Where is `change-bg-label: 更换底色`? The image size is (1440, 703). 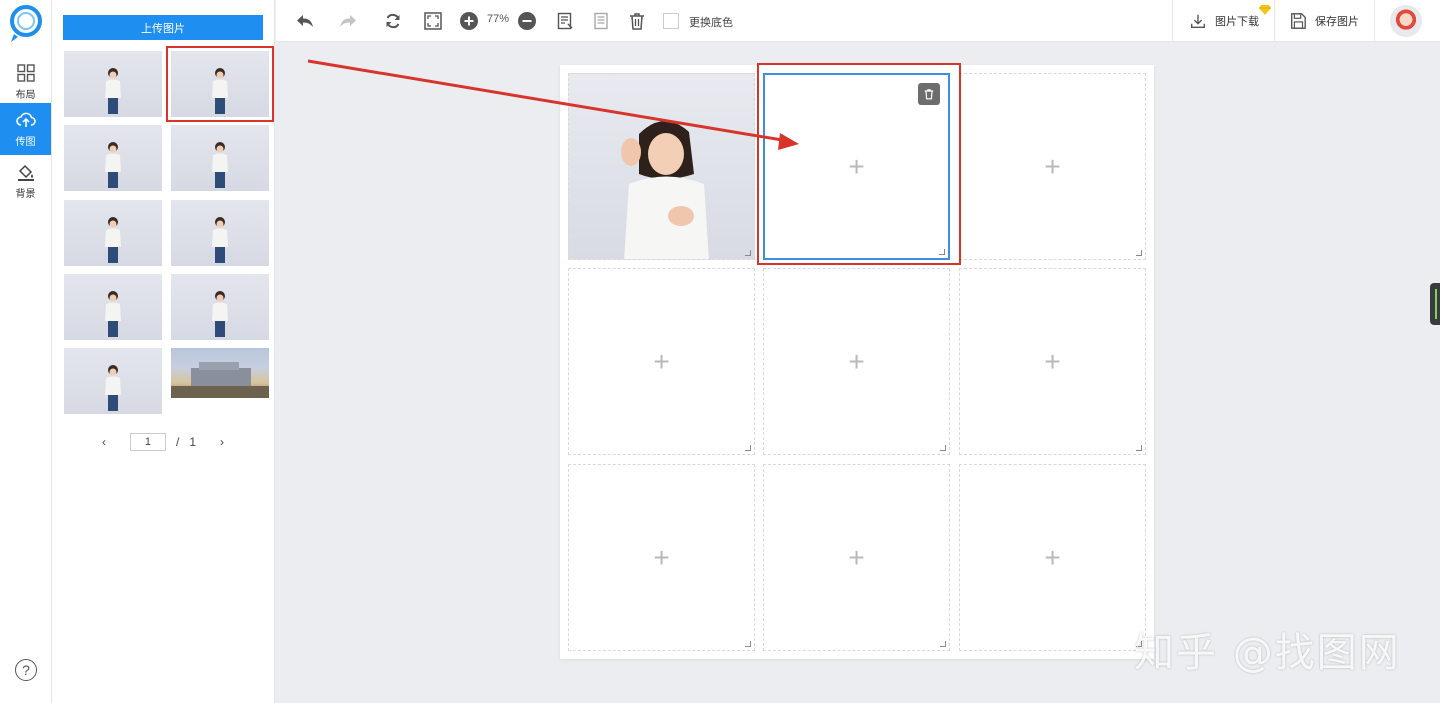 change-bg-label: 更换底色 is located at coordinates (711, 23).